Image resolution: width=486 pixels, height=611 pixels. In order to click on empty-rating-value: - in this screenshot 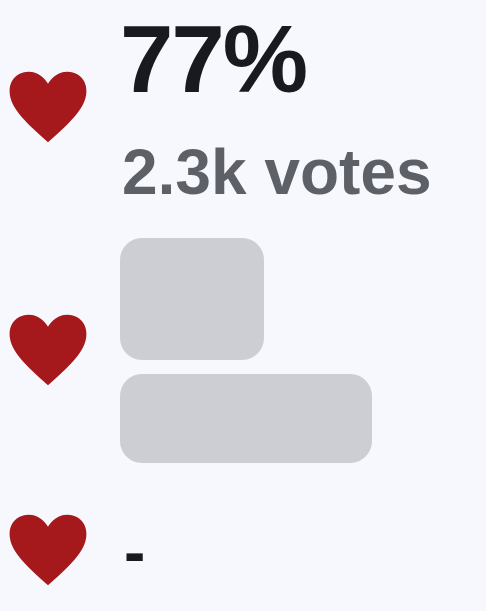, I will do `click(135, 552)`.